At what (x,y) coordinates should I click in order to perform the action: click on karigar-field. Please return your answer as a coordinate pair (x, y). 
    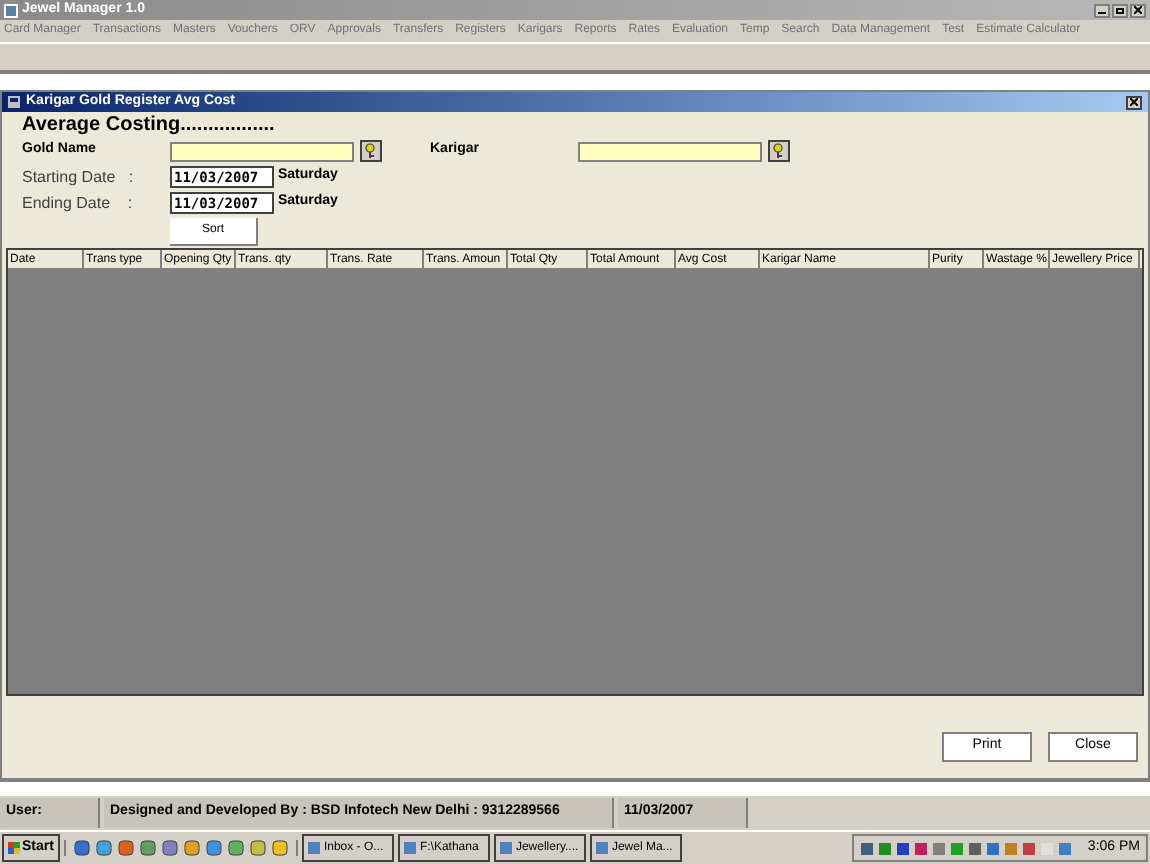
    Looking at the image, I should click on (670, 151).